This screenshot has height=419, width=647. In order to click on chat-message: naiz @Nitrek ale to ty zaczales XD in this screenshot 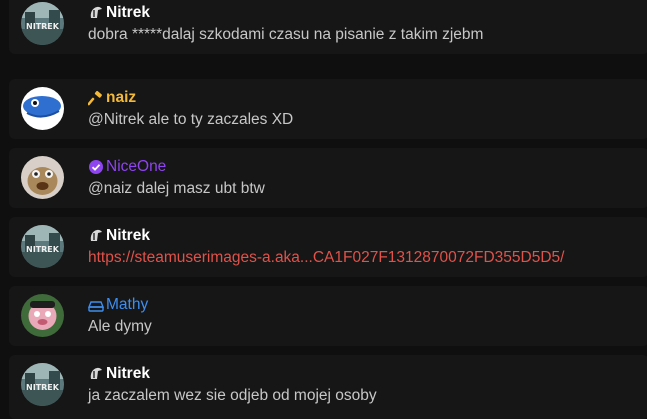, I will do `click(328, 109)`.